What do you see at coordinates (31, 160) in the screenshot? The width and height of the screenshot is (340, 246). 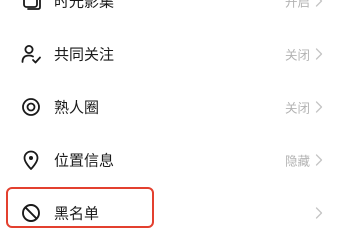 I see `location-pin-icon` at bounding box center [31, 160].